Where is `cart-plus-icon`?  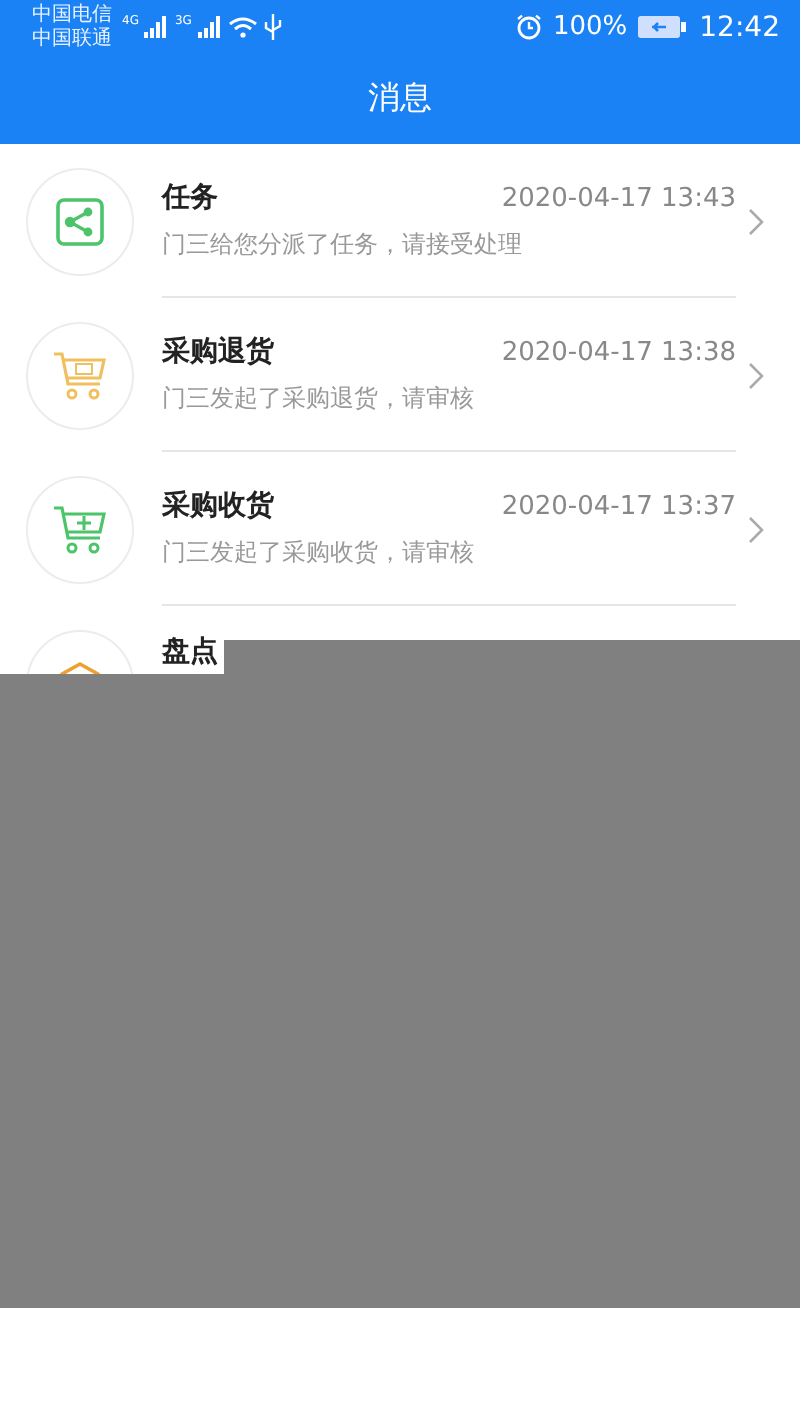 cart-plus-icon is located at coordinates (80, 529).